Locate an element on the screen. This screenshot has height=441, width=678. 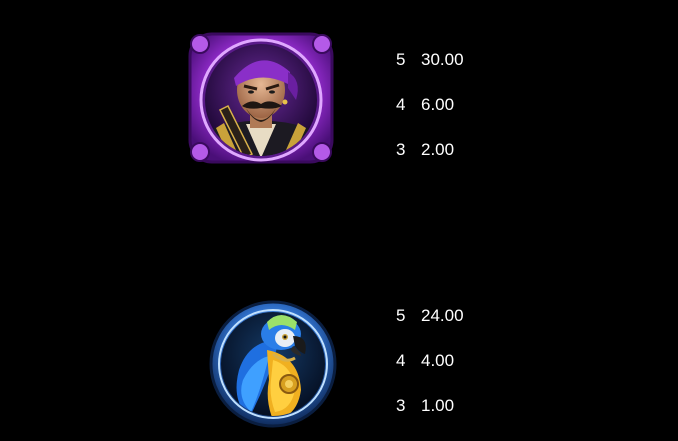
payout-value: 1.00 is located at coordinates (438, 405).